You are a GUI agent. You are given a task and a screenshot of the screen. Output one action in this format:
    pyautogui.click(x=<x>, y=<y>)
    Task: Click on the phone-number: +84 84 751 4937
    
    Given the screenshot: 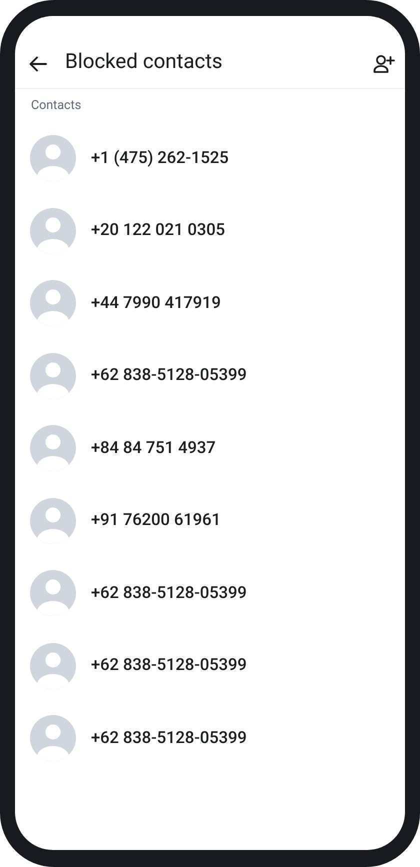 What is the action you would take?
    pyautogui.click(x=153, y=448)
    